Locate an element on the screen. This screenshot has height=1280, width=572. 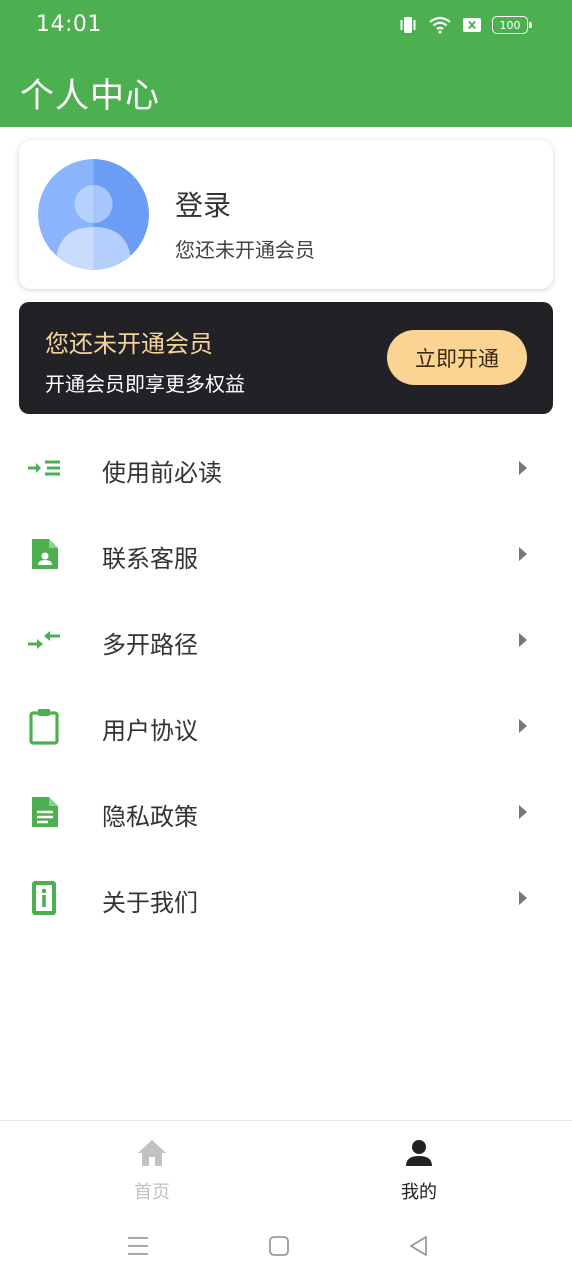
menu-label: 使用前必读 is located at coordinates (162, 473).